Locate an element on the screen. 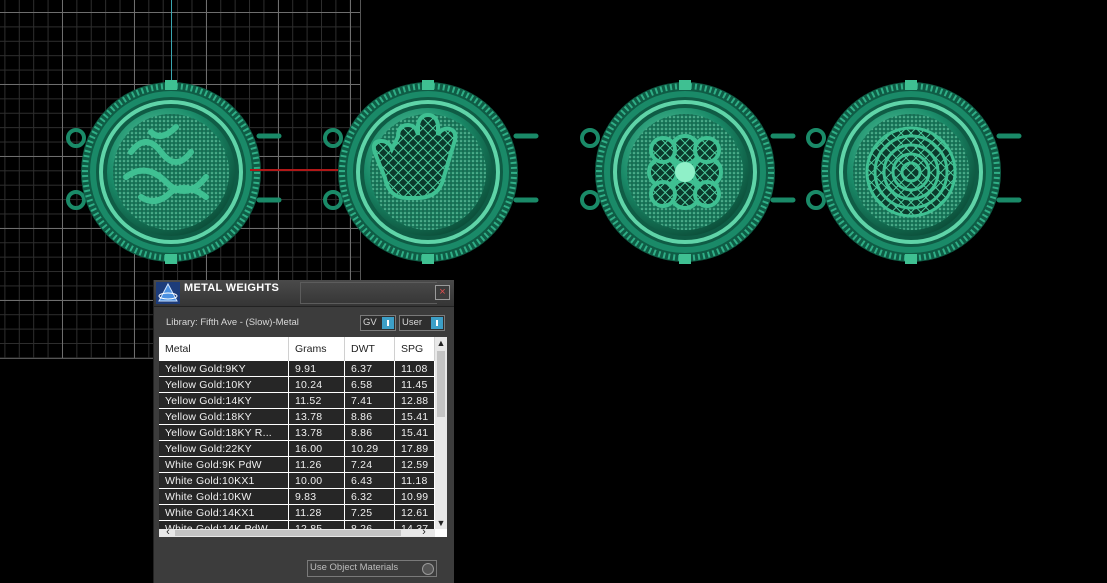 The width and height of the screenshot is (1107, 583). metal-cell: Yellow Gold:10KY is located at coordinates (224, 384).